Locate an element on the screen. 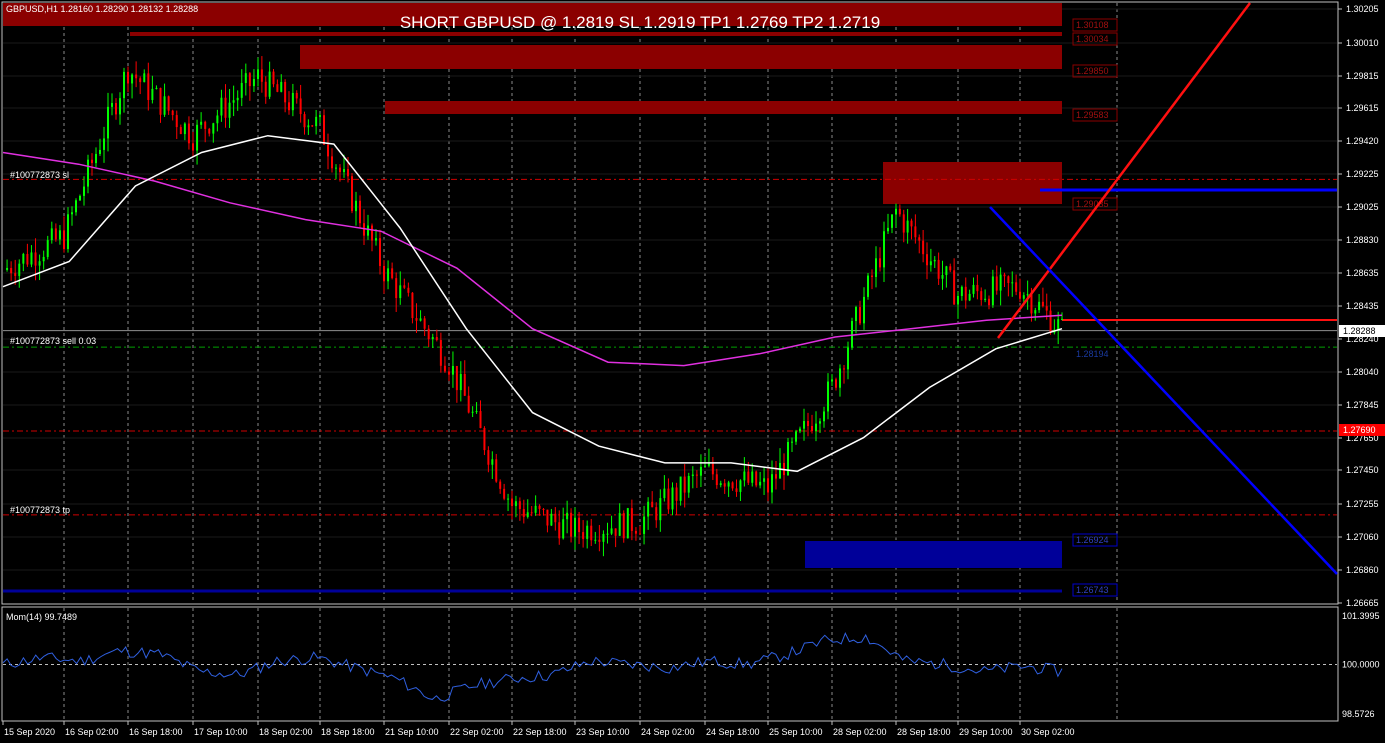 This screenshot has width=1385, height=743. time-tick-label: 18 Sep 02:00 is located at coordinates (286, 732).